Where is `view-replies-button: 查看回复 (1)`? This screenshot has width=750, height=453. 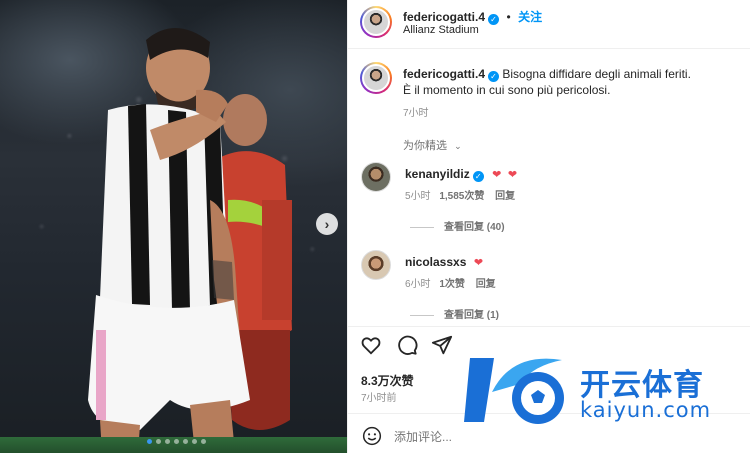 view-replies-button: 查看回复 (1) is located at coordinates (454, 313).